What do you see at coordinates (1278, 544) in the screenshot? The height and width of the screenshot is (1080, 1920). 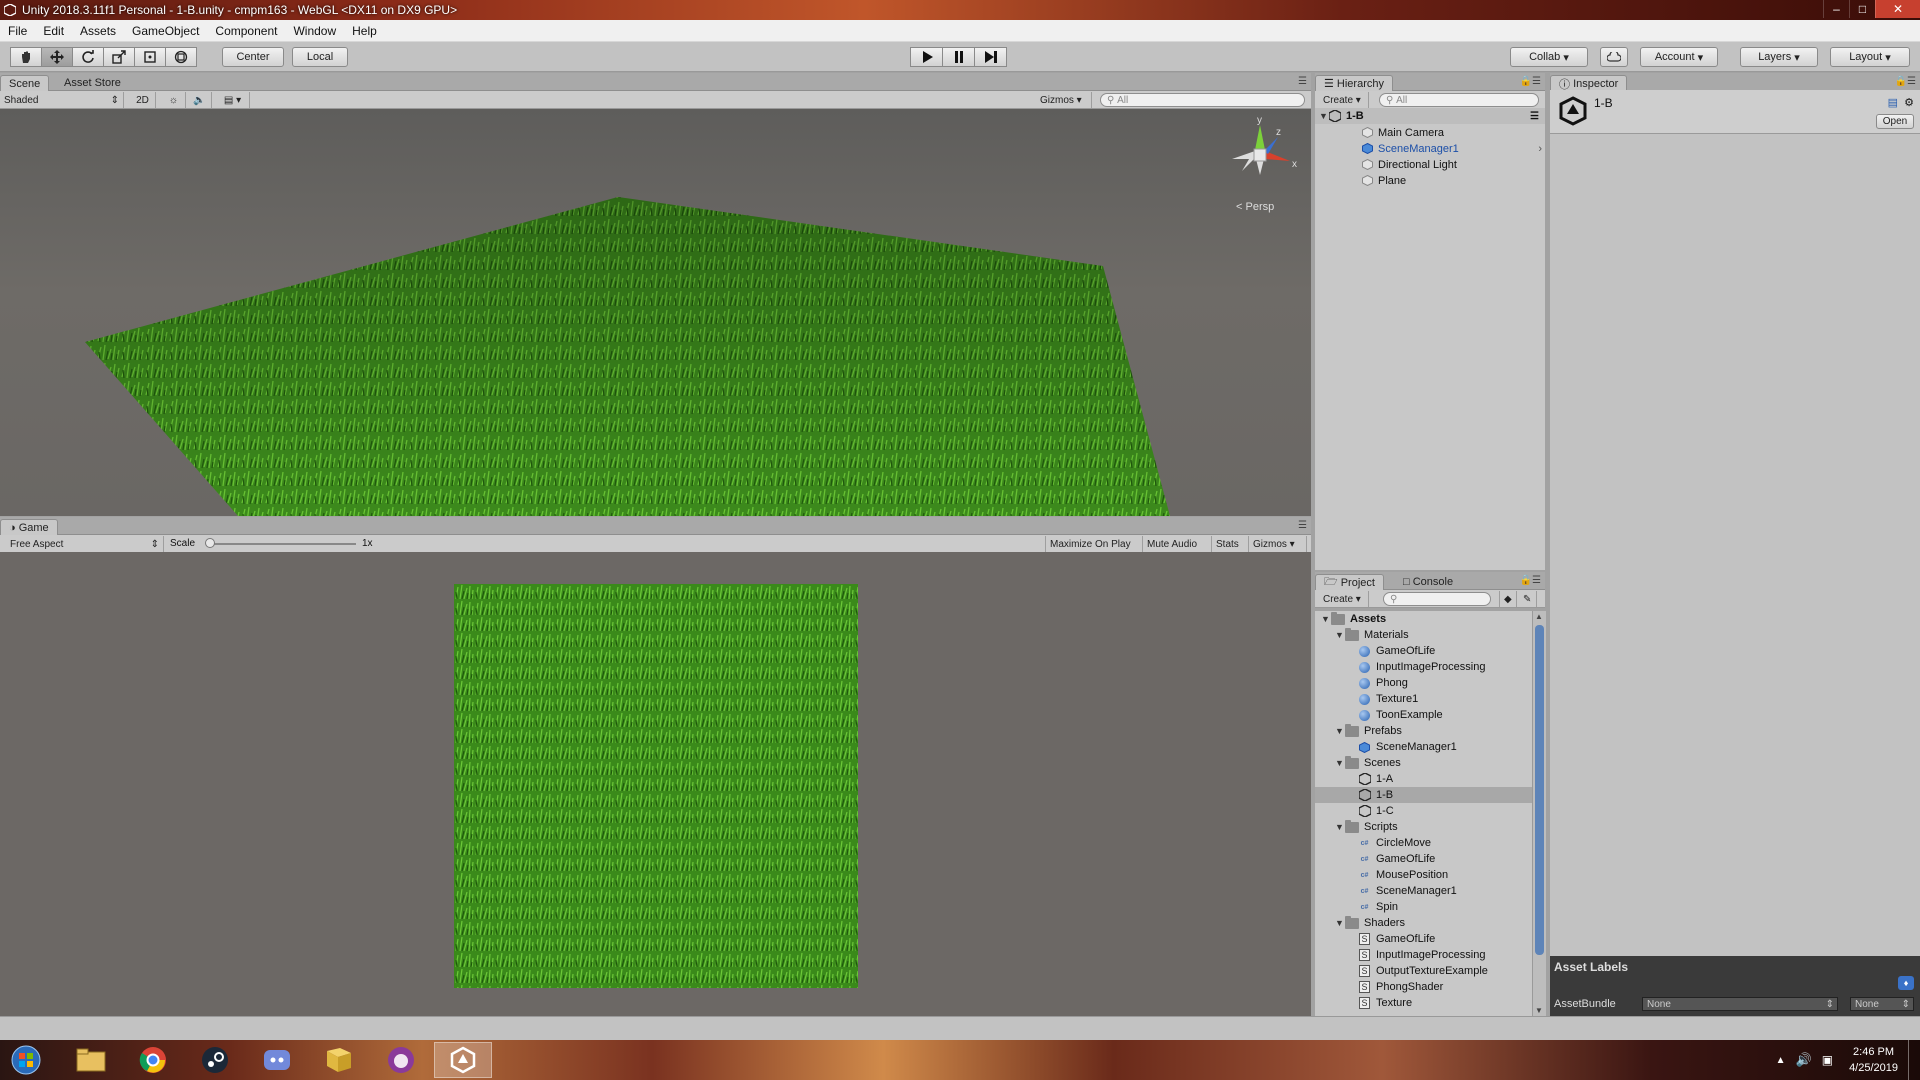 I see `game-gizmos-dropdown: Gizmos ▾` at bounding box center [1278, 544].